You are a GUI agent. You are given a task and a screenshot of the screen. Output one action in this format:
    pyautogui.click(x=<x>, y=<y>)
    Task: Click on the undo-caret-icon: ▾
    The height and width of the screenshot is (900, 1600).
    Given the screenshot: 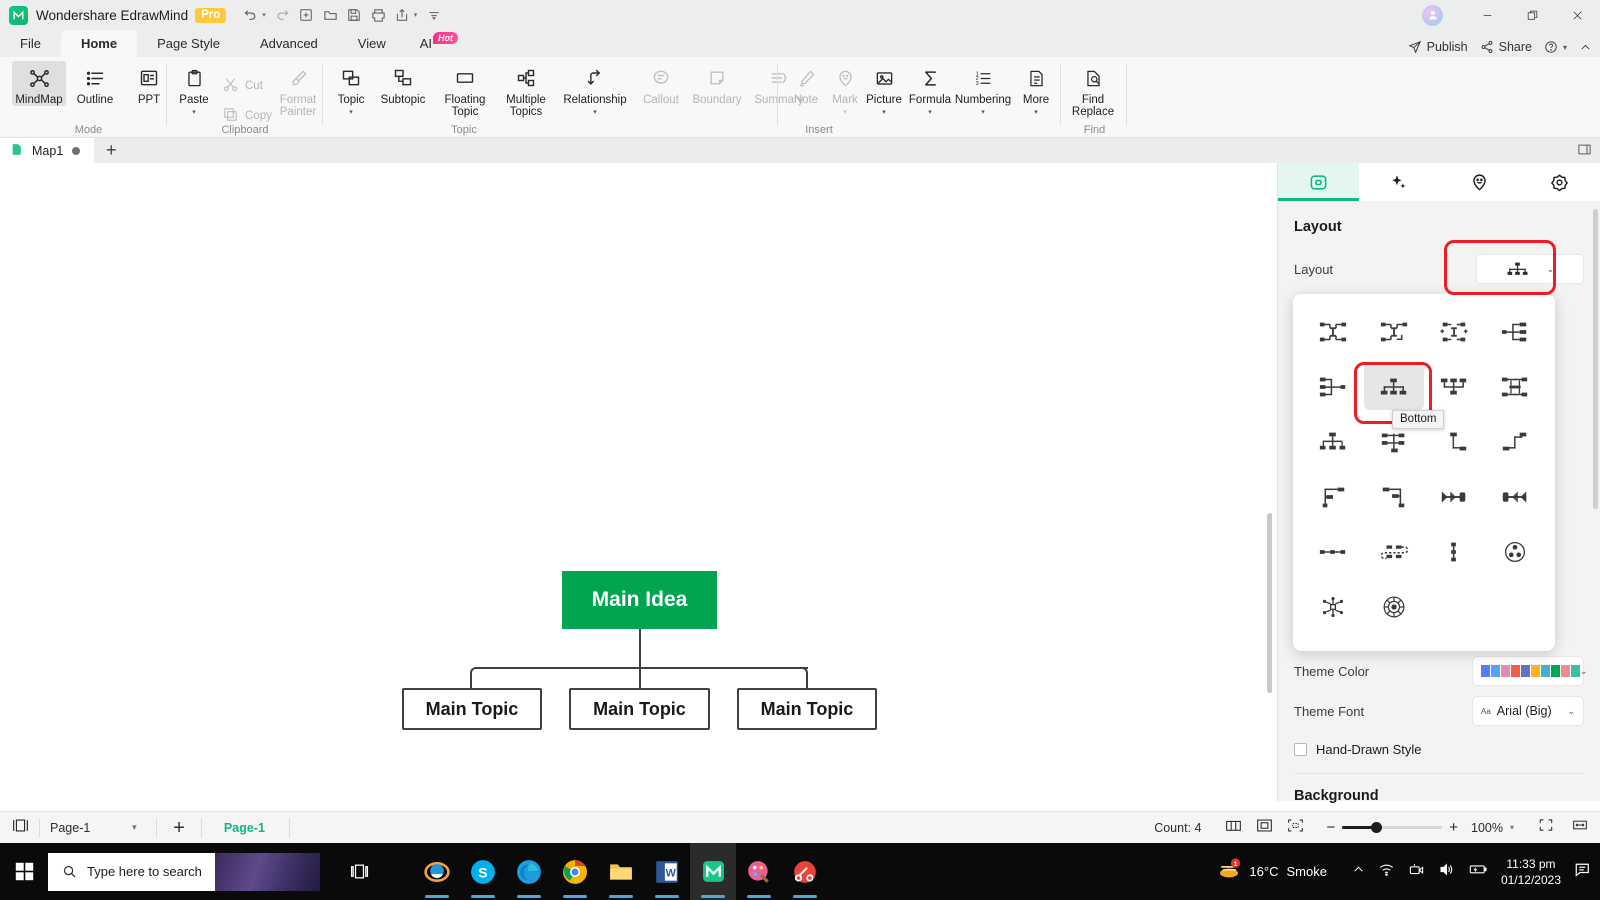 What is the action you would take?
    pyautogui.click(x=264, y=15)
    